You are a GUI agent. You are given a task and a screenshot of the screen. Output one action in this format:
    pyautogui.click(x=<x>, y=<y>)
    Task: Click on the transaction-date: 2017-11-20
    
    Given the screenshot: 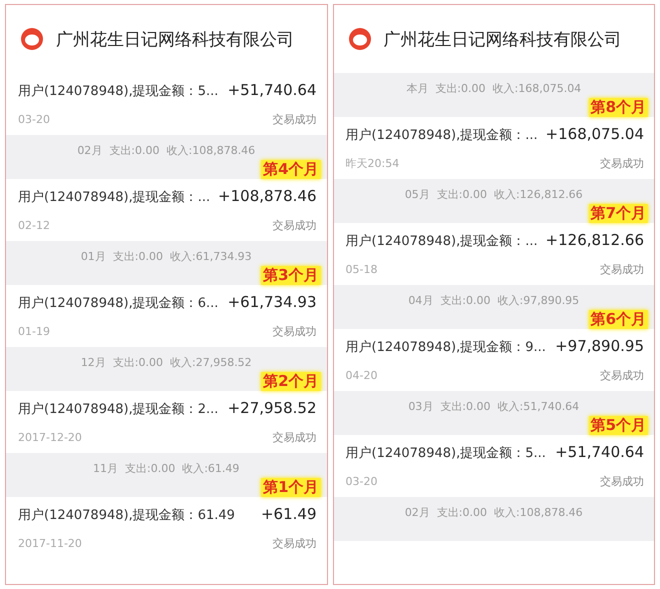 What is the action you would take?
    pyautogui.click(x=50, y=543)
    